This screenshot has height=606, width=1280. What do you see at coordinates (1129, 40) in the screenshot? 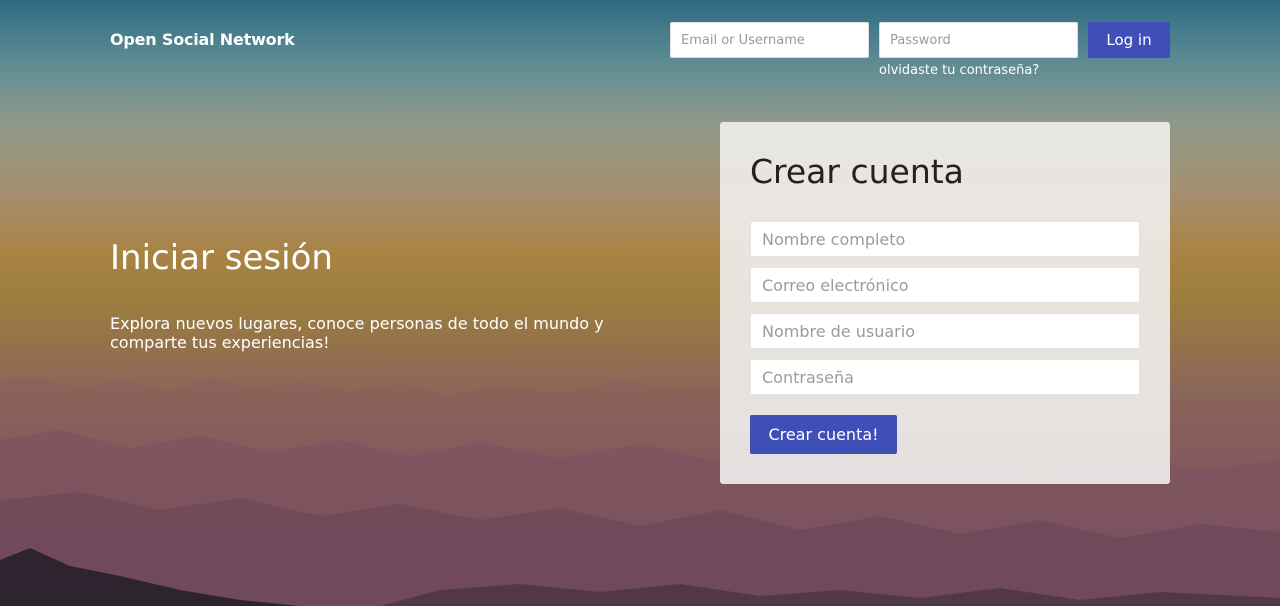
I see `login-button: Log in` at bounding box center [1129, 40].